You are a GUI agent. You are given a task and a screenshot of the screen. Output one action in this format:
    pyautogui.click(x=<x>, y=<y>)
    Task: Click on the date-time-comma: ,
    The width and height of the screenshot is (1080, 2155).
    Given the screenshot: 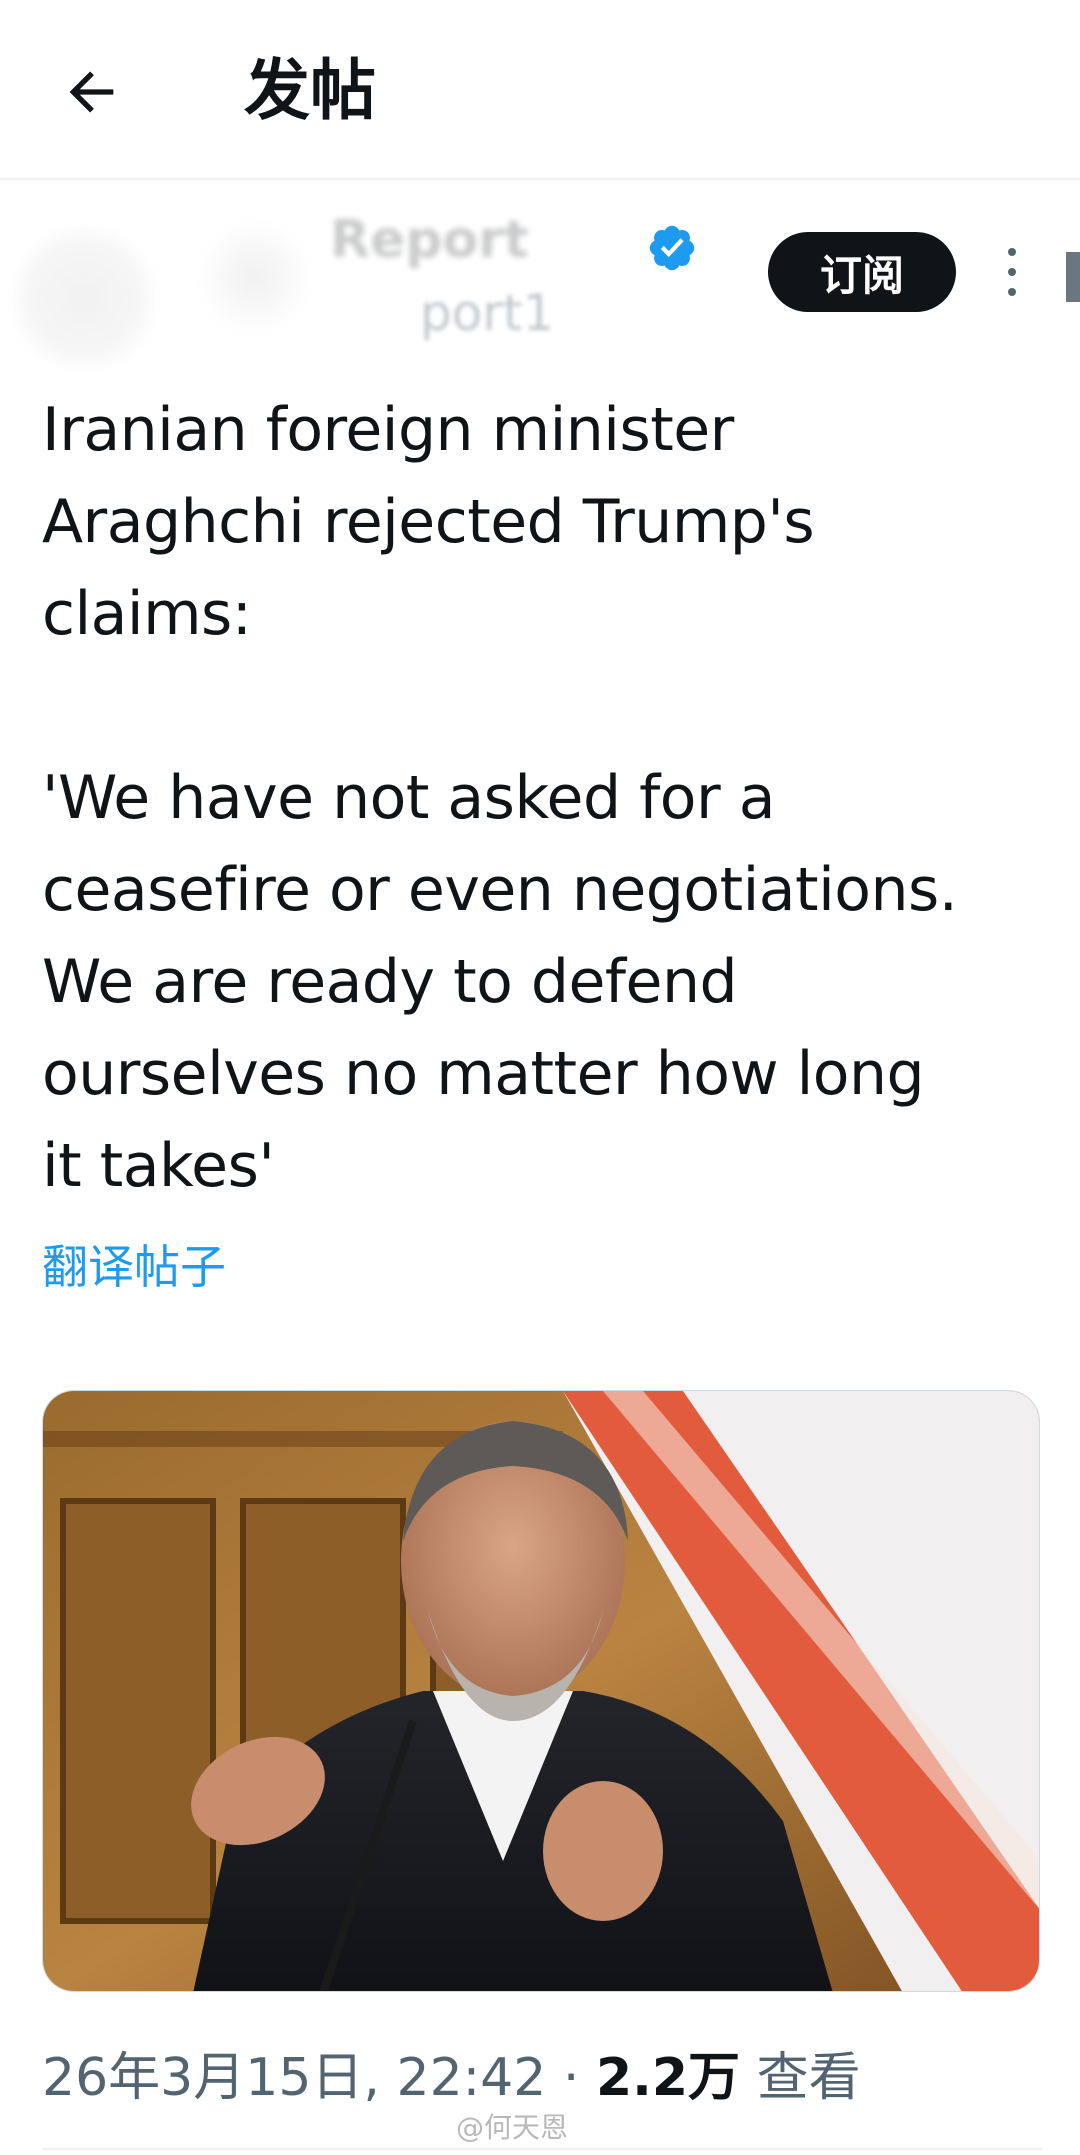 What is the action you would take?
    pyautogui.click(x=380, y=2078)
    